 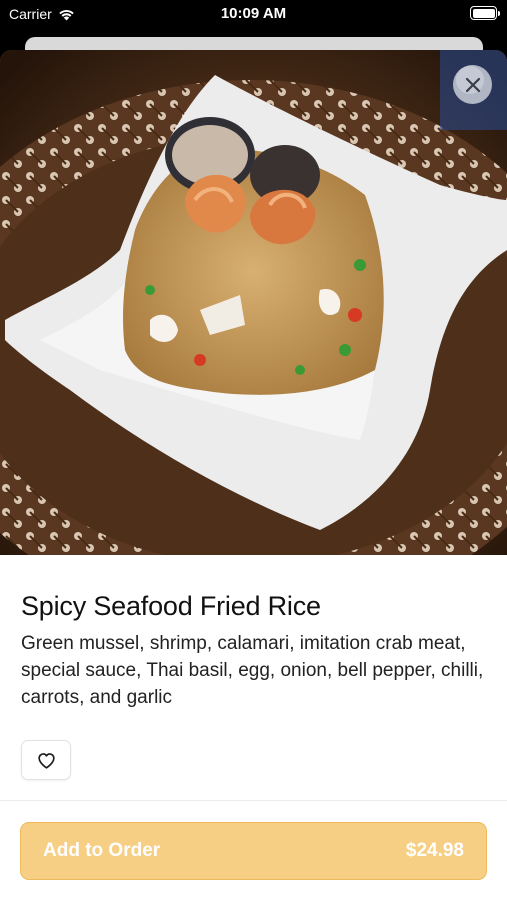 I want to click on battery-icon, so click(x=485, y=13).